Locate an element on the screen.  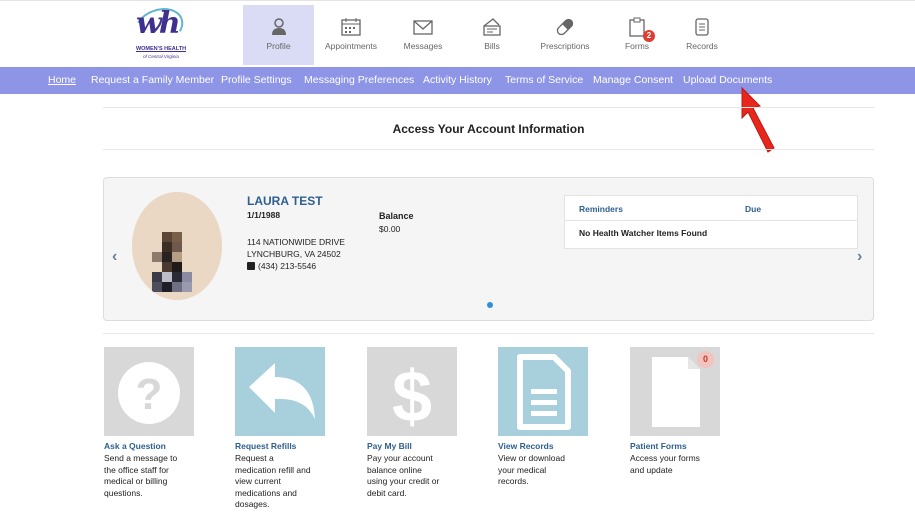
request-refills-tile is located at coordinates (280, 391).